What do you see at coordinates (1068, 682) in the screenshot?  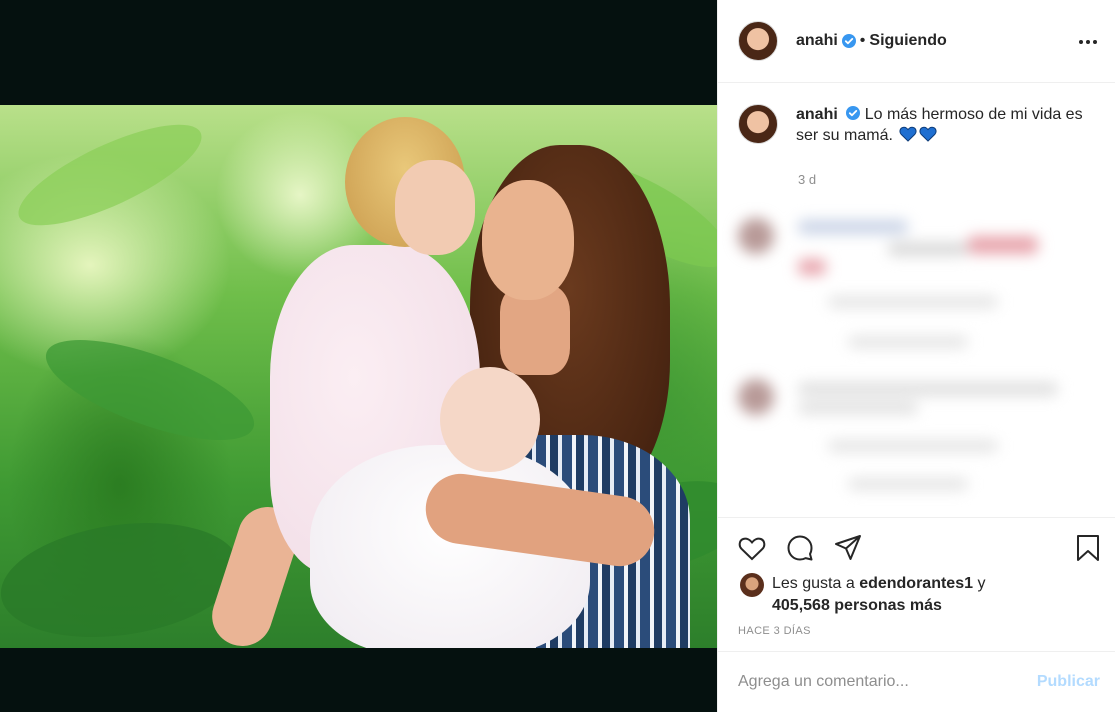 I see `publish-button: Publicar` at bounding box center [1068, 682].